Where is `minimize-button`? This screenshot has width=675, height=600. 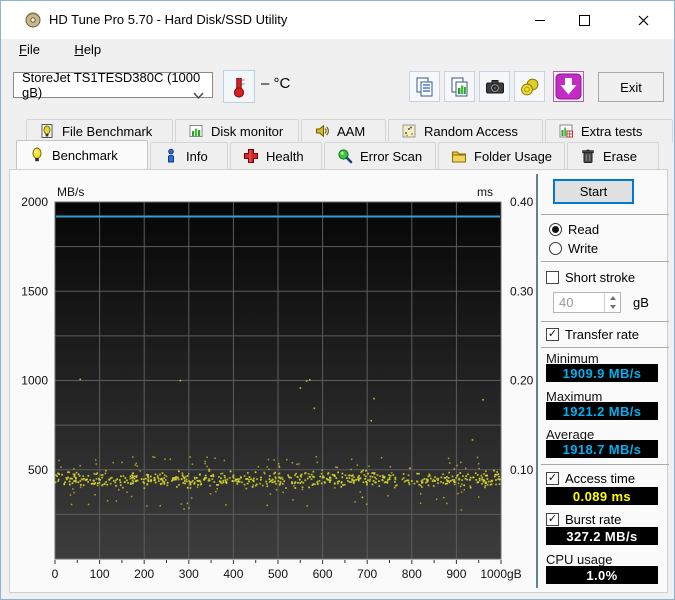 minimize-button is located at coordinates (539, 20).